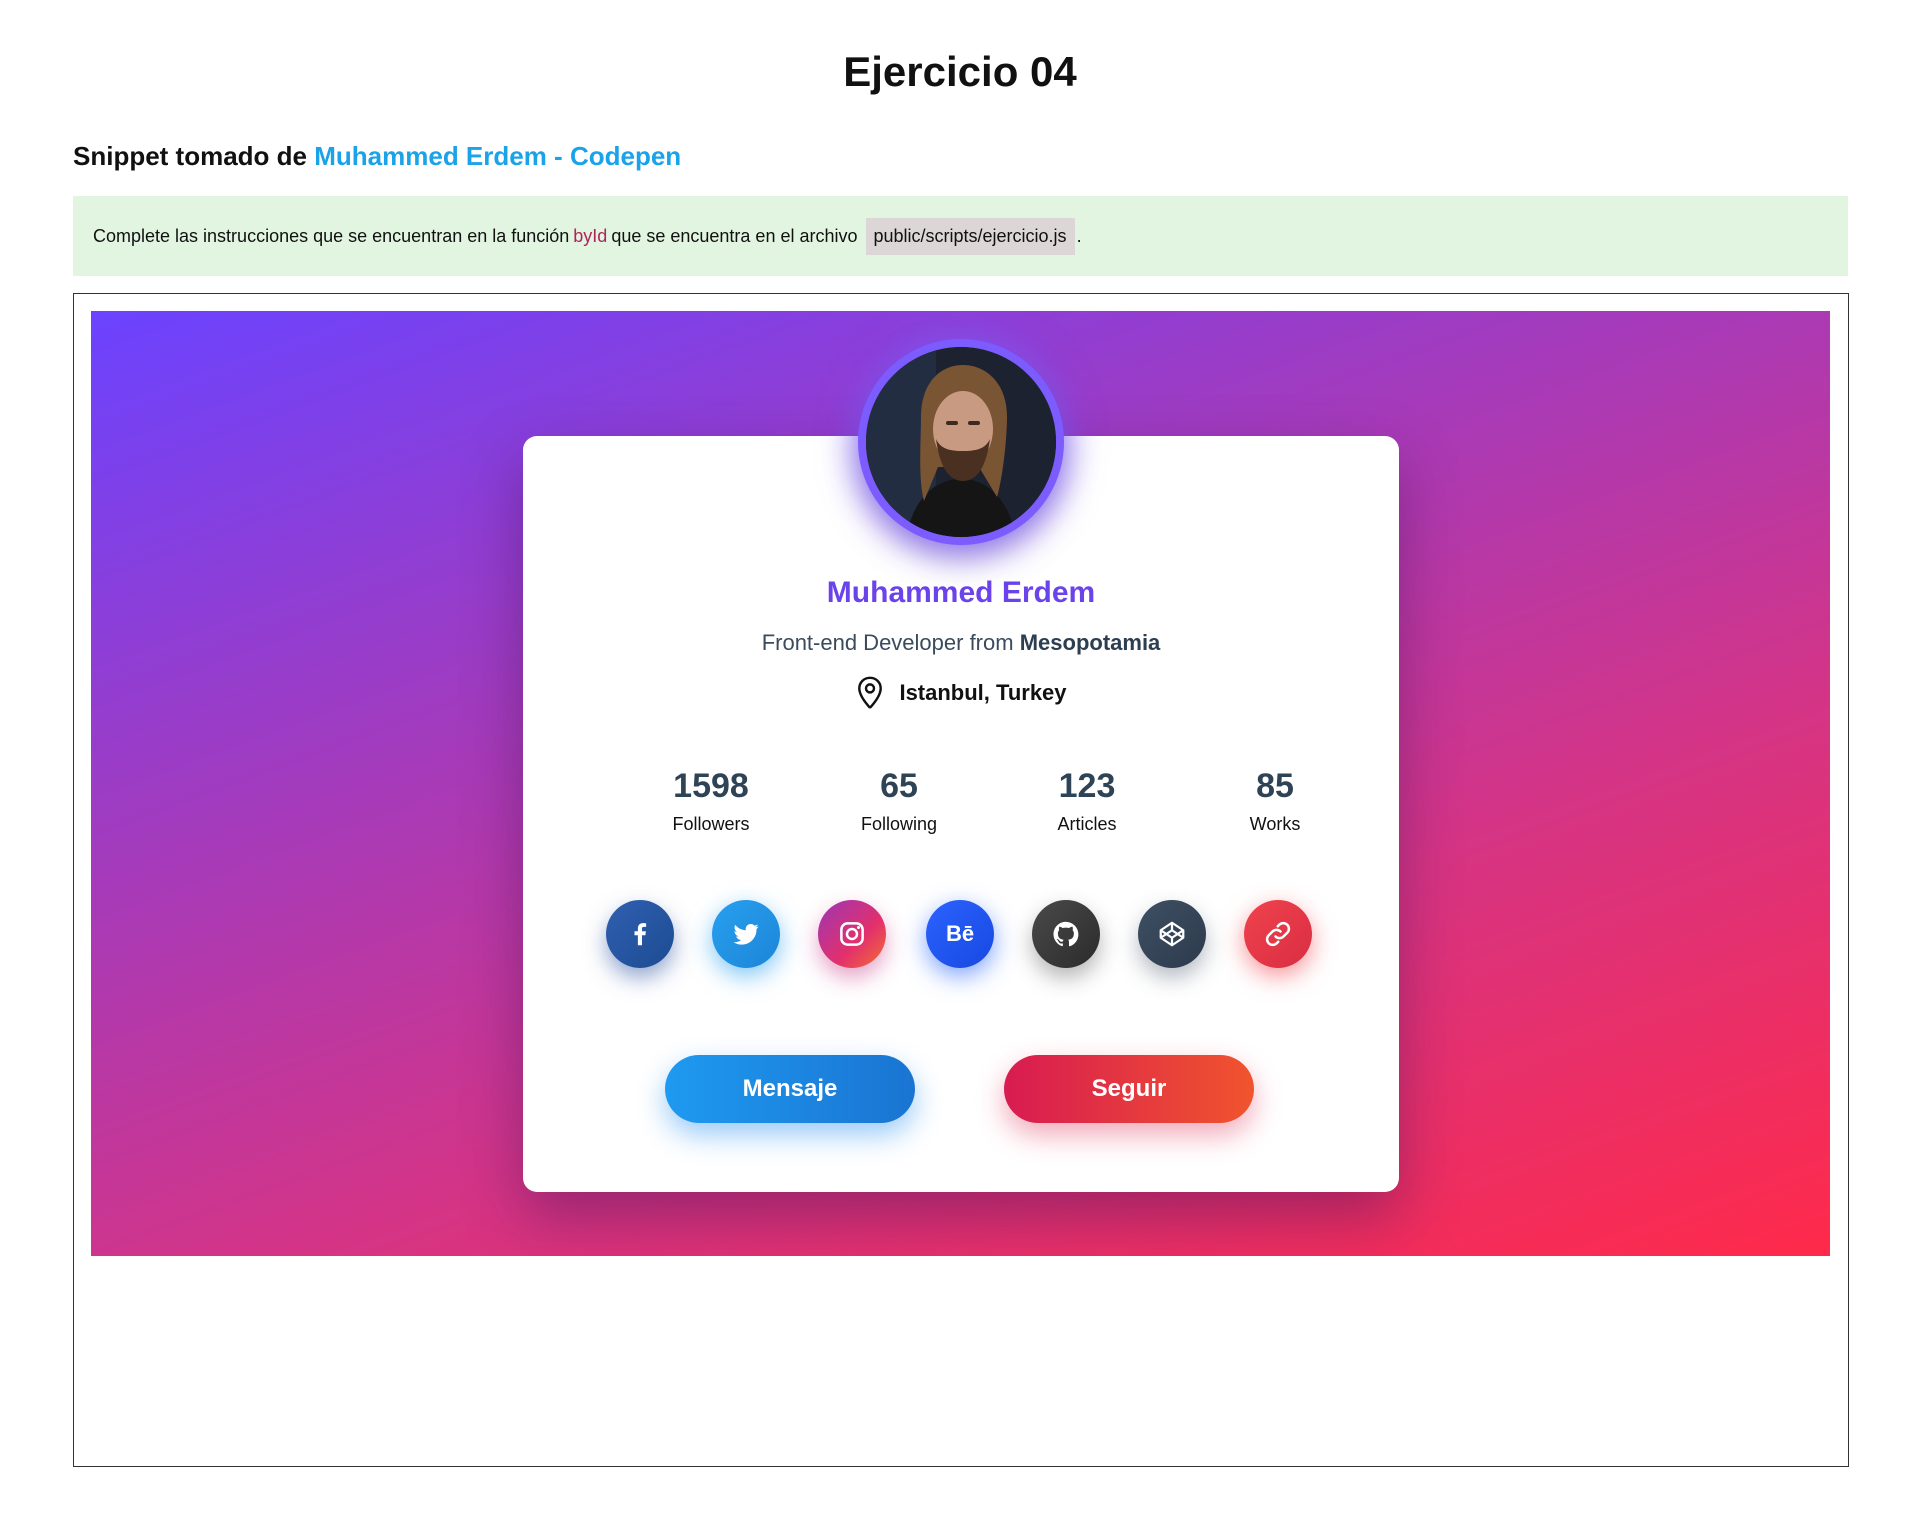 This screenshot has height=1538, width=1920. What do you see at coordinates (1087, 786) in the screenshot?
I see `stat-value: 123` at bounding box center [1087, 786].